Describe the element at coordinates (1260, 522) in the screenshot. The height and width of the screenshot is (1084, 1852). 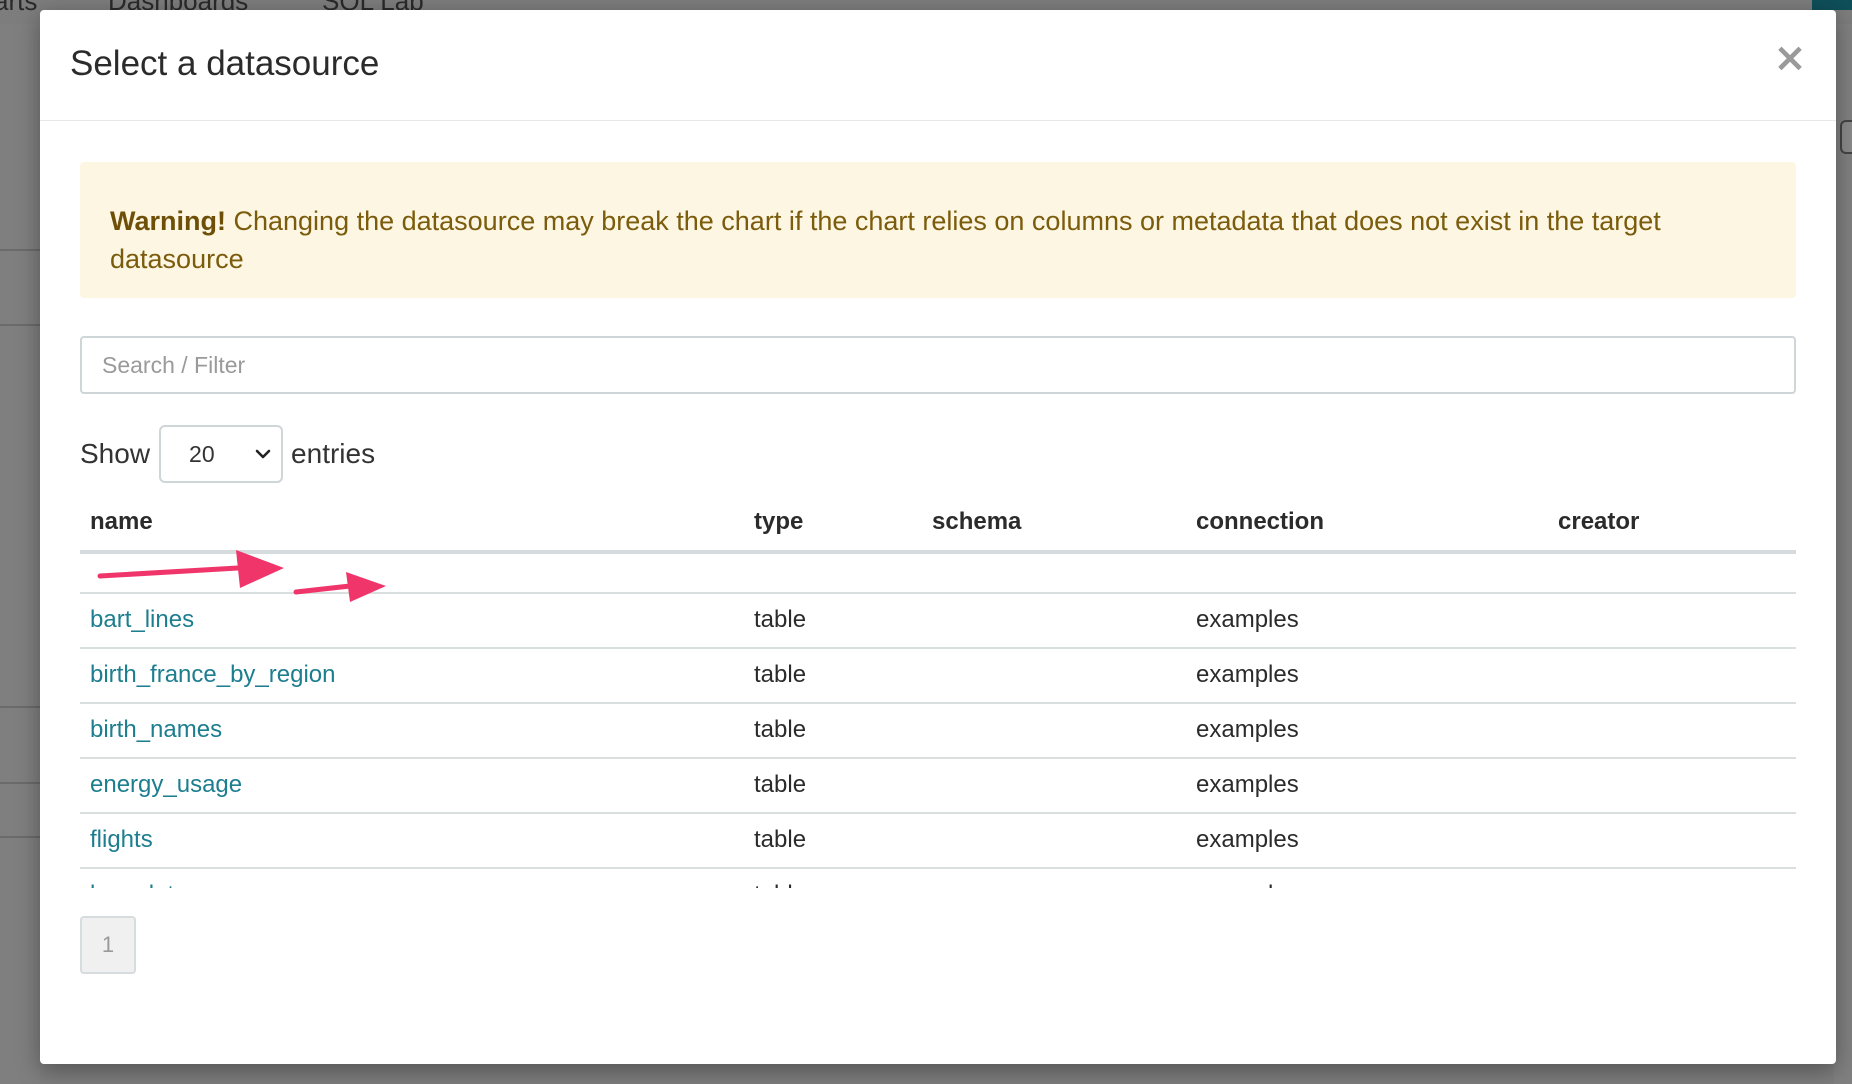
I see `column-header-connection: connection` at that location.